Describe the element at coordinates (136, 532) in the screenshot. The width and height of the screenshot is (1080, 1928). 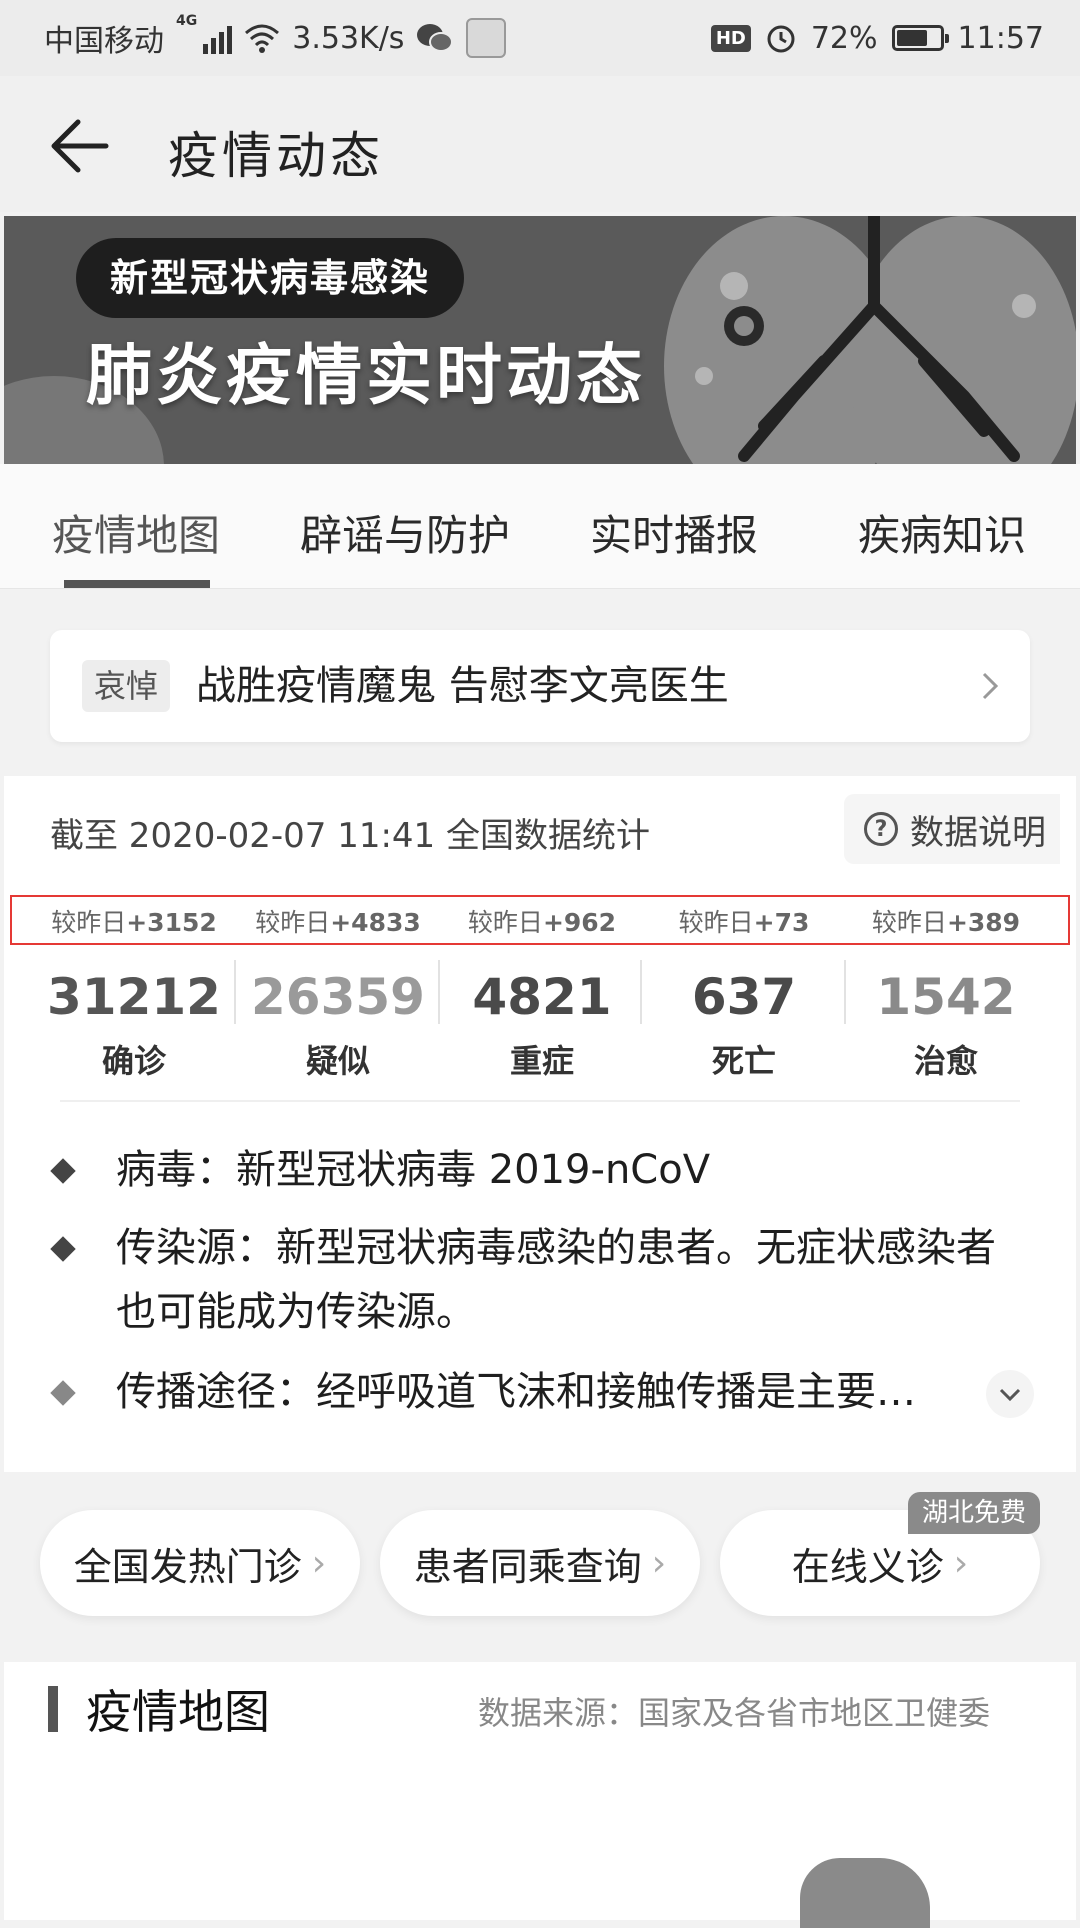
I see `tab-epidemic-map: 疫情地图` at that location.